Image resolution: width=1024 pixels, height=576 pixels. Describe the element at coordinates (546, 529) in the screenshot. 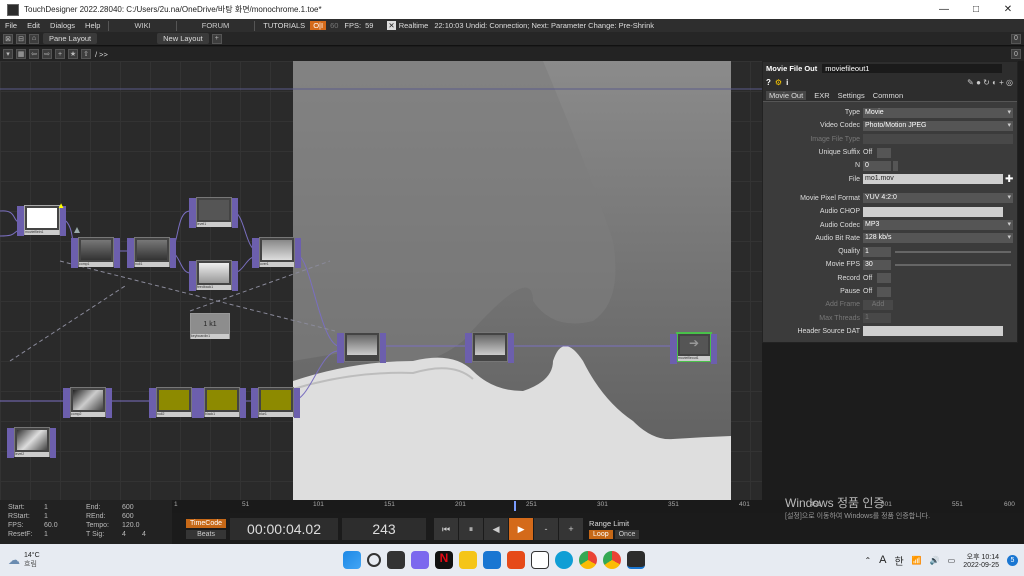

I see `step-back-button: -` at that location.